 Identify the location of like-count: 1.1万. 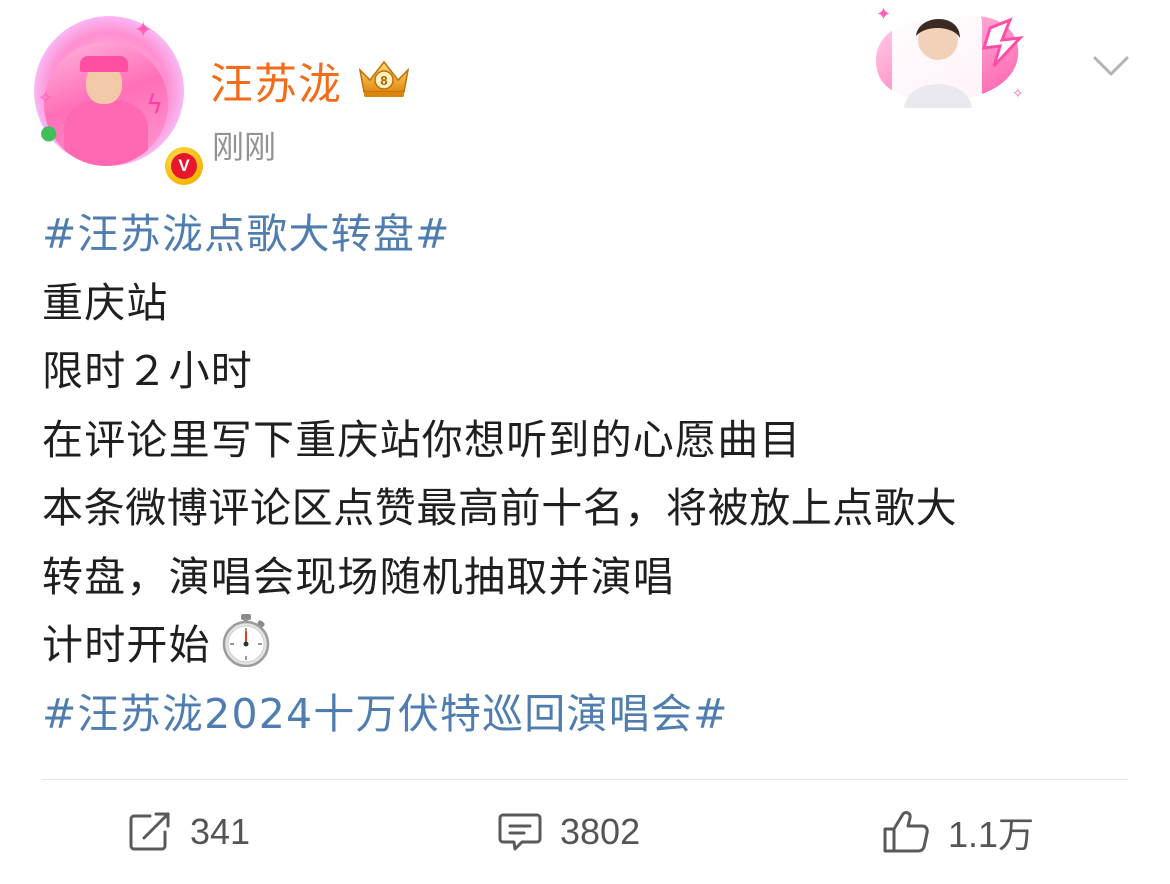
(991, 834).